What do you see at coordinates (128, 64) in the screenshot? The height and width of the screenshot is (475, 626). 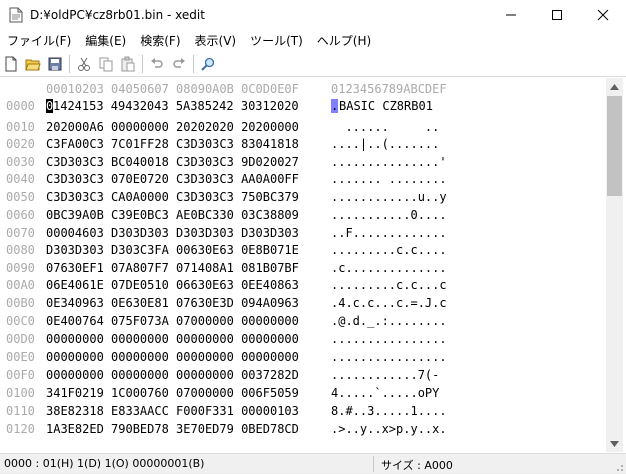 I see `paste-icon` at bounding box center [128, 64].